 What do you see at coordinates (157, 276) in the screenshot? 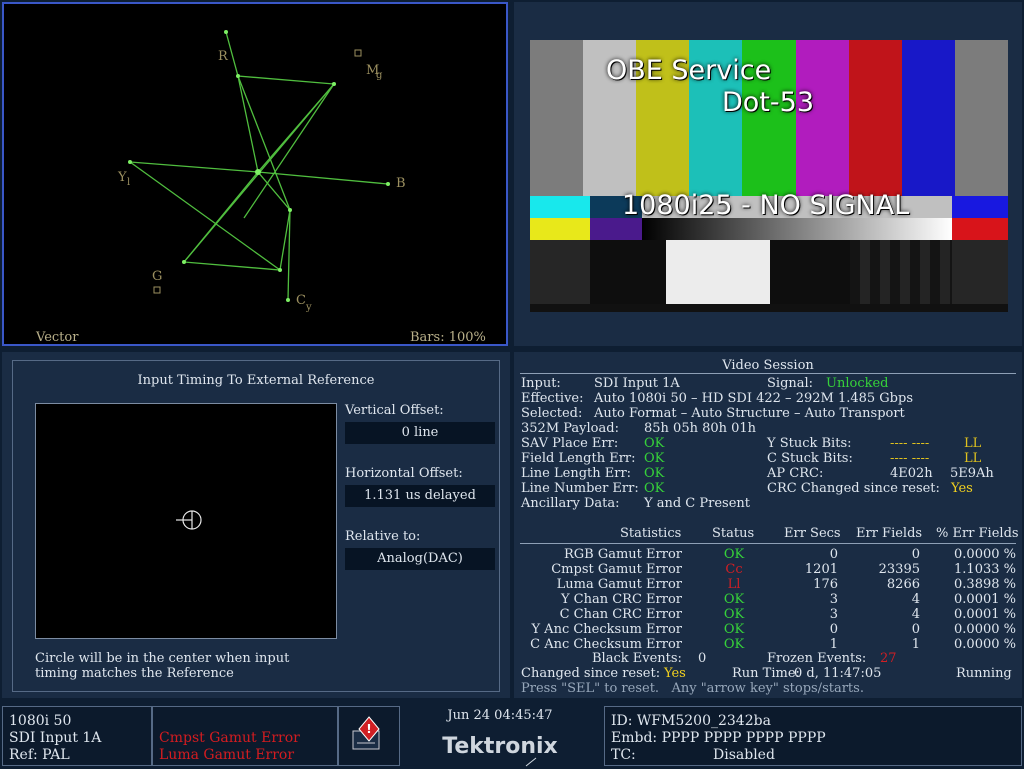
I see `g-target-label: G` at bounding box center [157, 276].